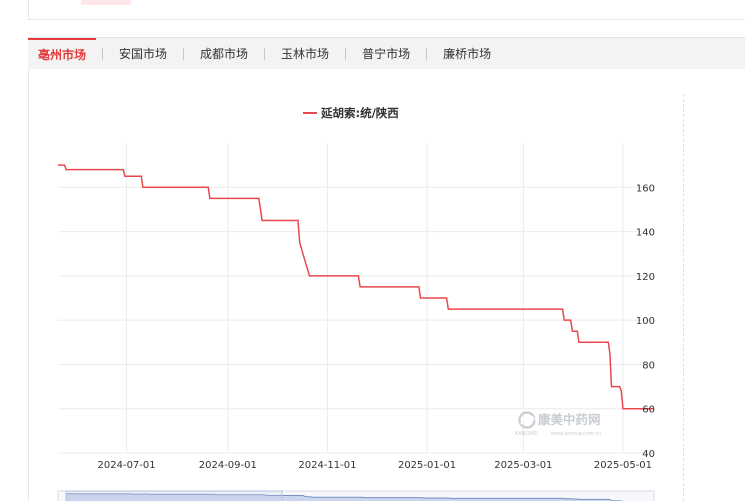  Describe the element at coordinates (576, 434) in the screenshot. I see `watermark-url: www.kmzyw.com.cn` at that location.